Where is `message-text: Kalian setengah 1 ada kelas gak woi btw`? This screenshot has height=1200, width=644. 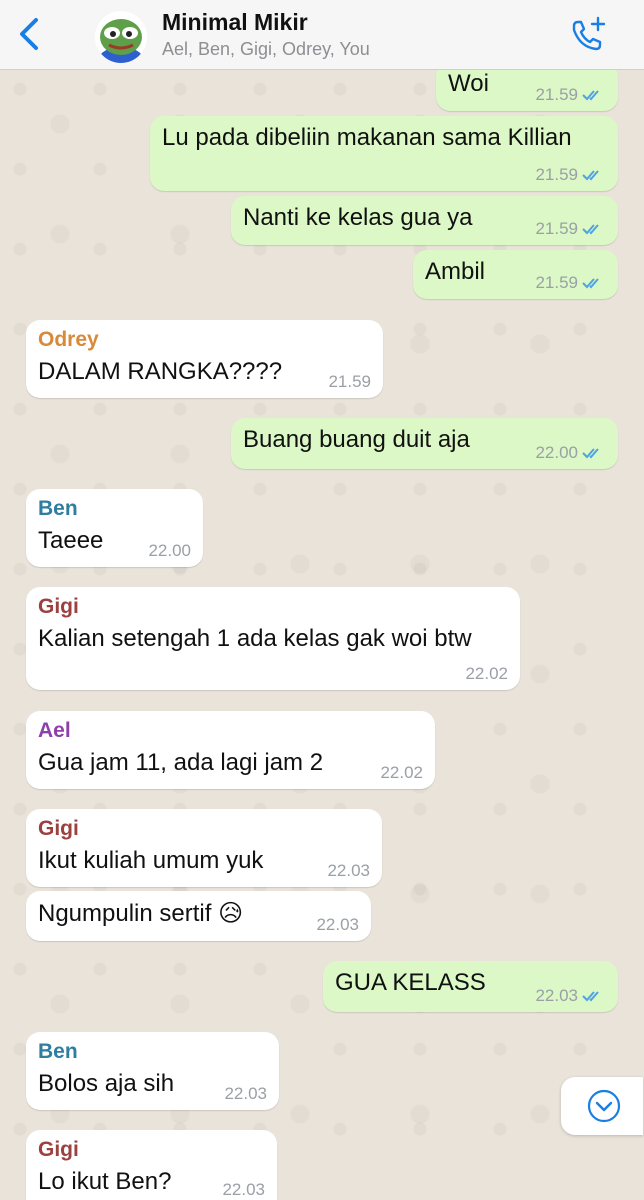
message-text: Kalian setengah 1 ada kelas gak woi btw is located at coordinates (255, 638).